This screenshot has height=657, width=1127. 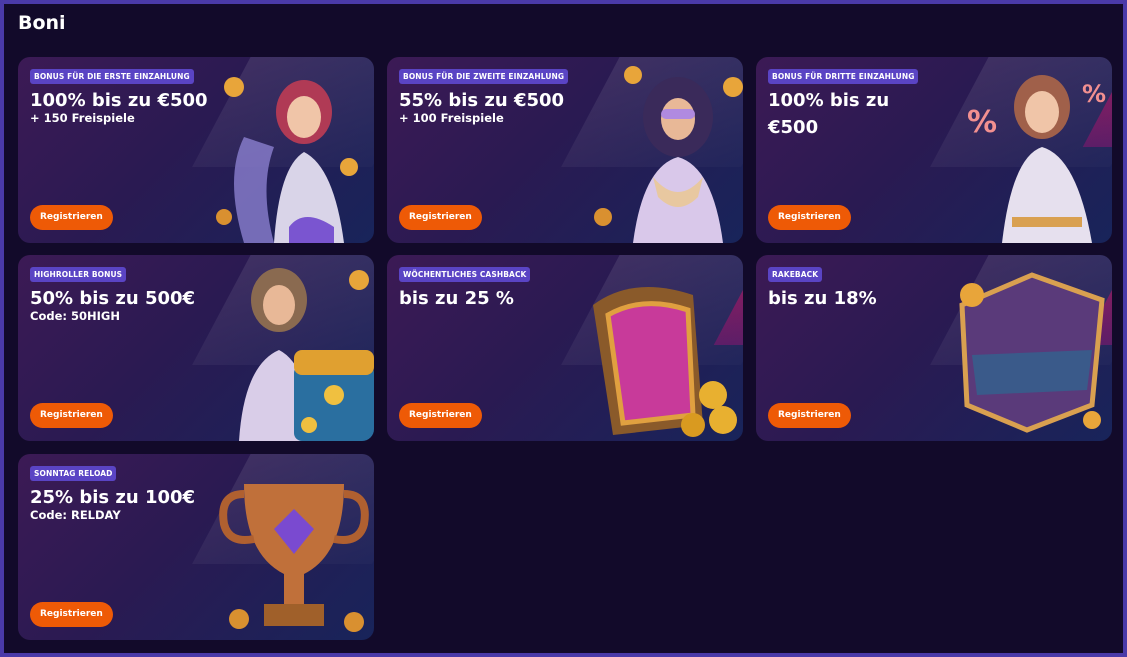 What do you see at coordinates (829, 100) in the screenshot?
I see `bonus-headline-line1: 100% bis zu` at bounding box center [829, 100].